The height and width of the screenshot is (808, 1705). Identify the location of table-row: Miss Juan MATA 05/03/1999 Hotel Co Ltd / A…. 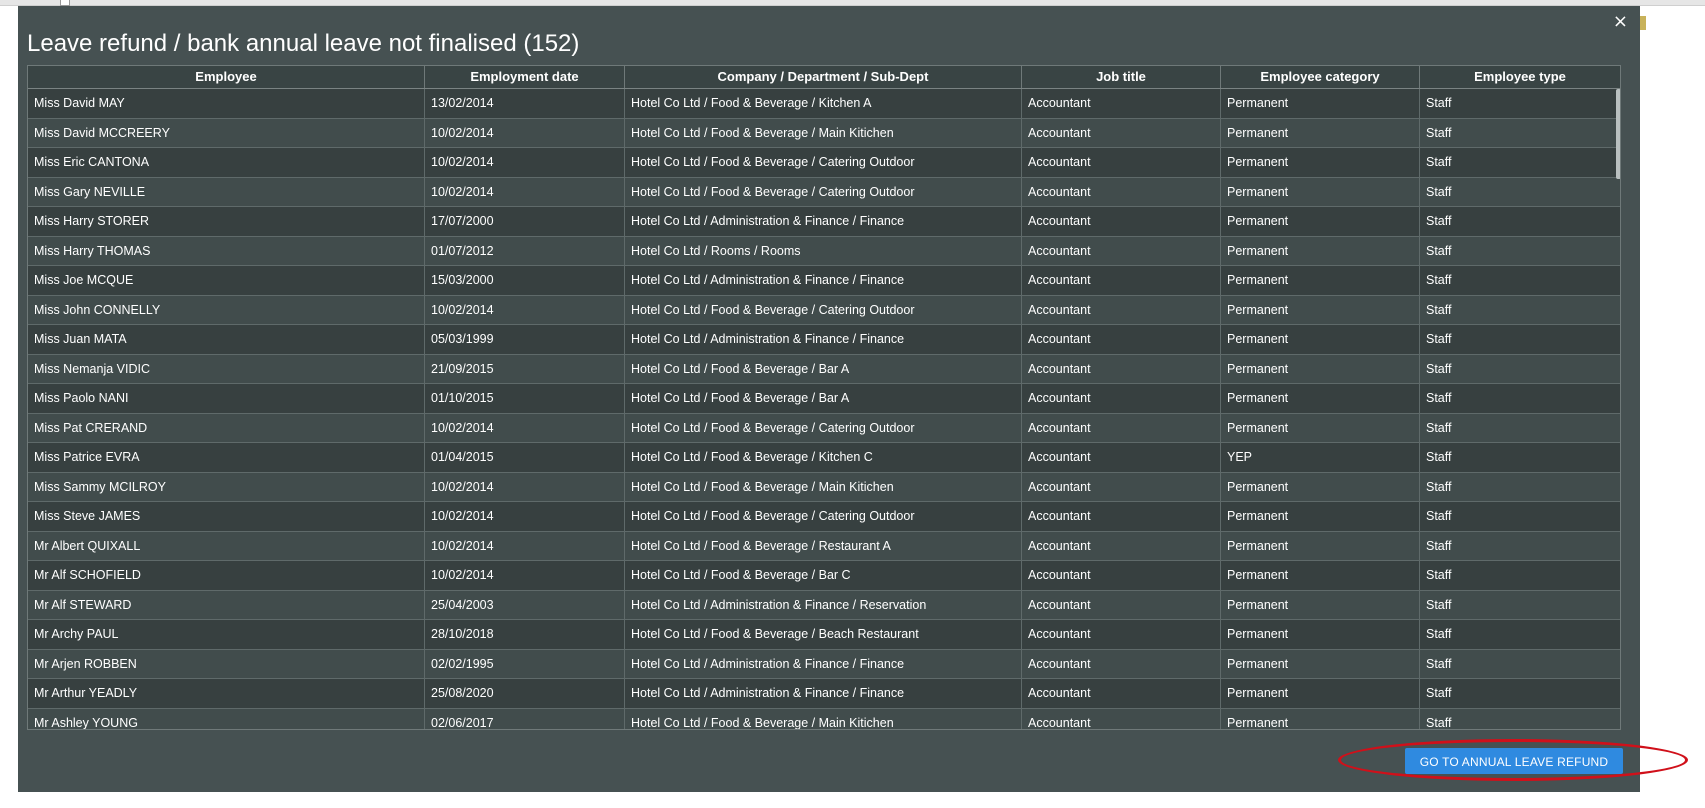
(824, 340).